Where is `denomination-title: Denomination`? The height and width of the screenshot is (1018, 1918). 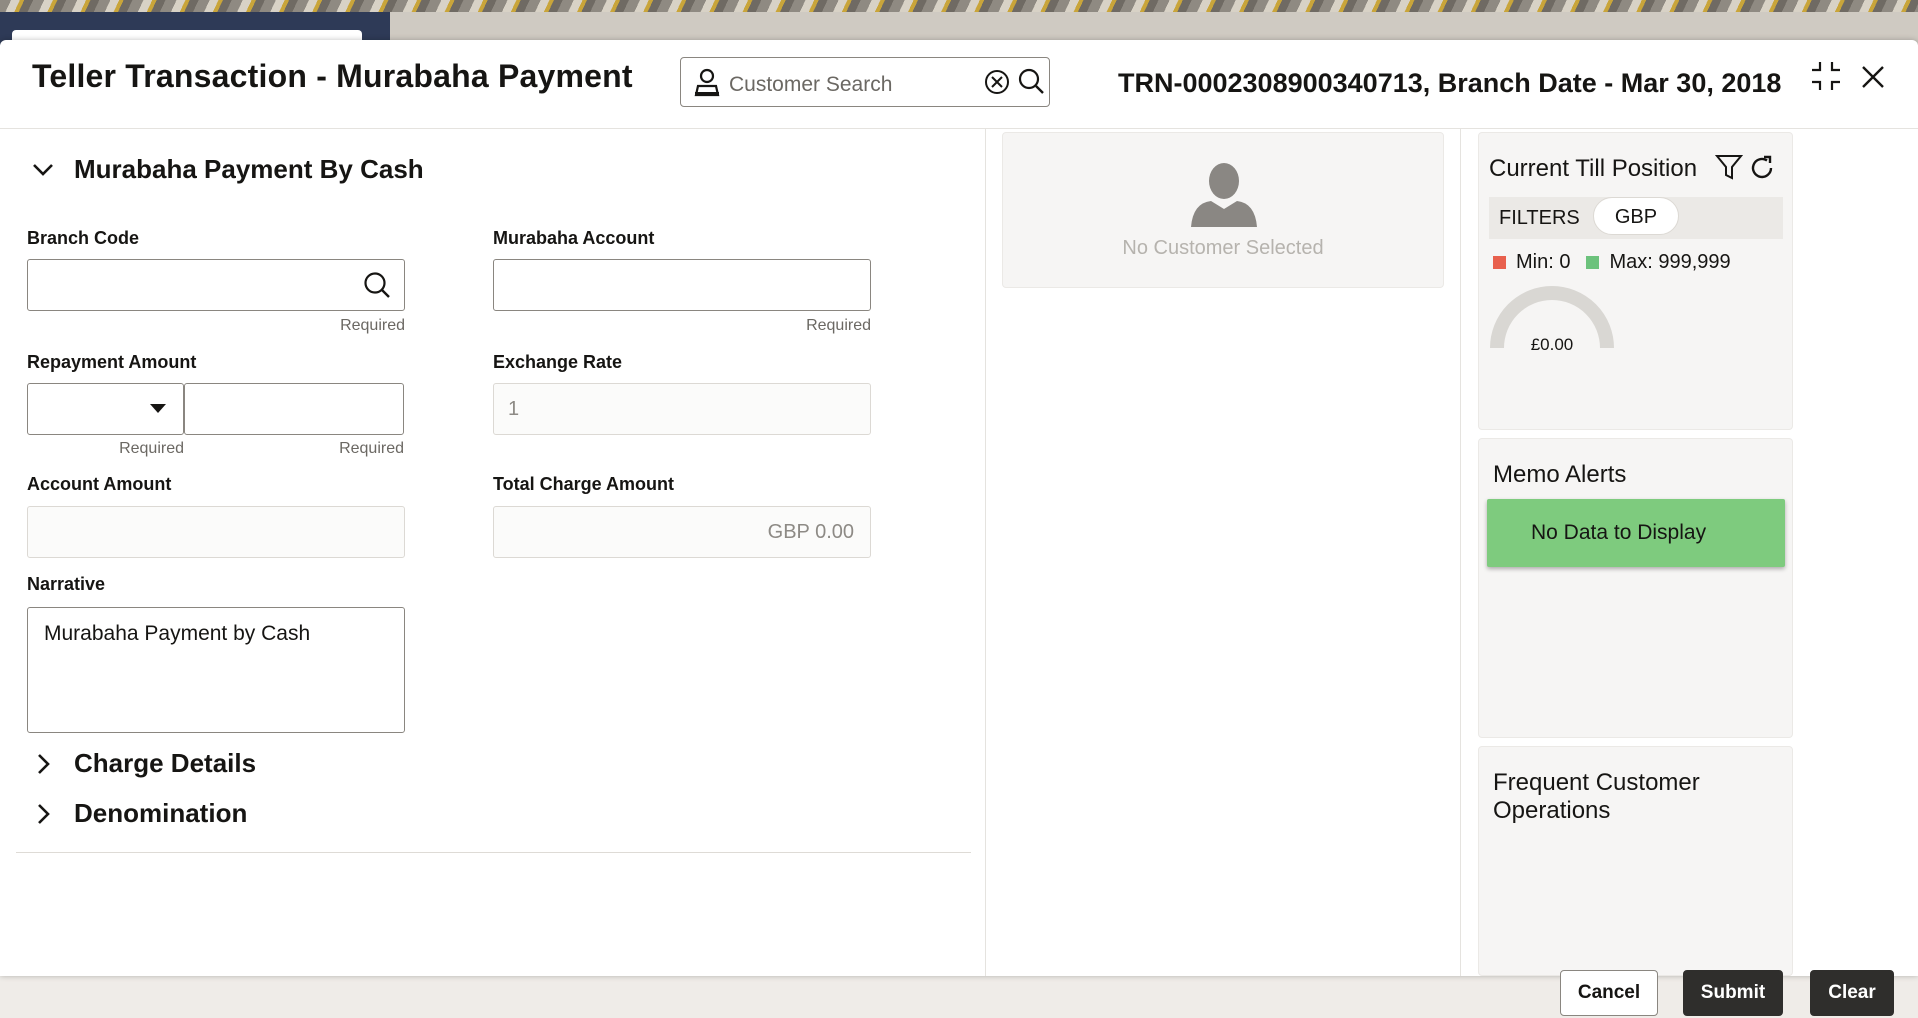
denomination-title: Denomination is located at coordinates (161, 813).